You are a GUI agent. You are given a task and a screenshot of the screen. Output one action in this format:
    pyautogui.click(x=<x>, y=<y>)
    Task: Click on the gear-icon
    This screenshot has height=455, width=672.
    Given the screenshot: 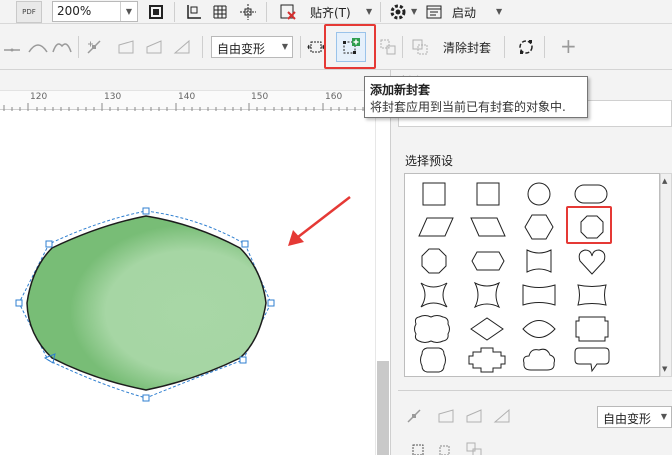 What is the action you would take?
    pyautogui.click(x=398, y=12)
    